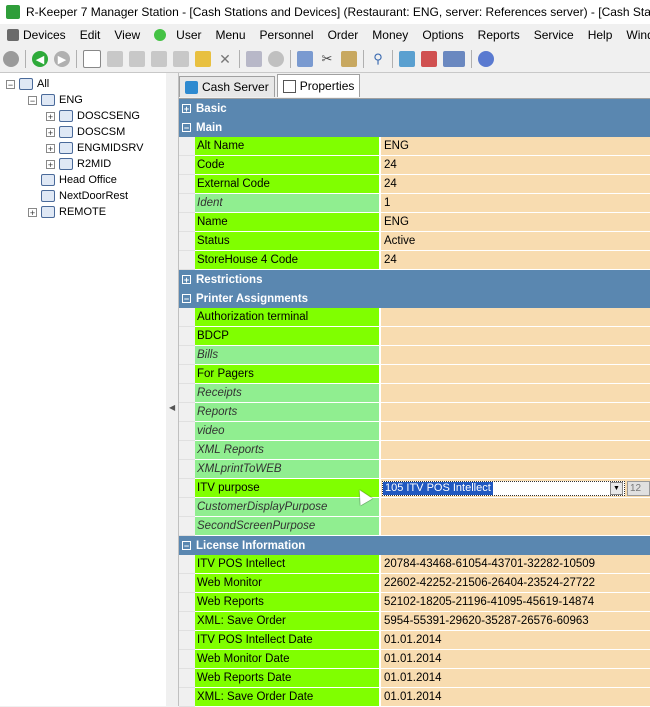 Image resolution: width=650 pixels, height=707 pixels. What do you see at coordinates (11, 59) in the screenshot?
I see `refresh-icon` at bounding box center [11, 59].